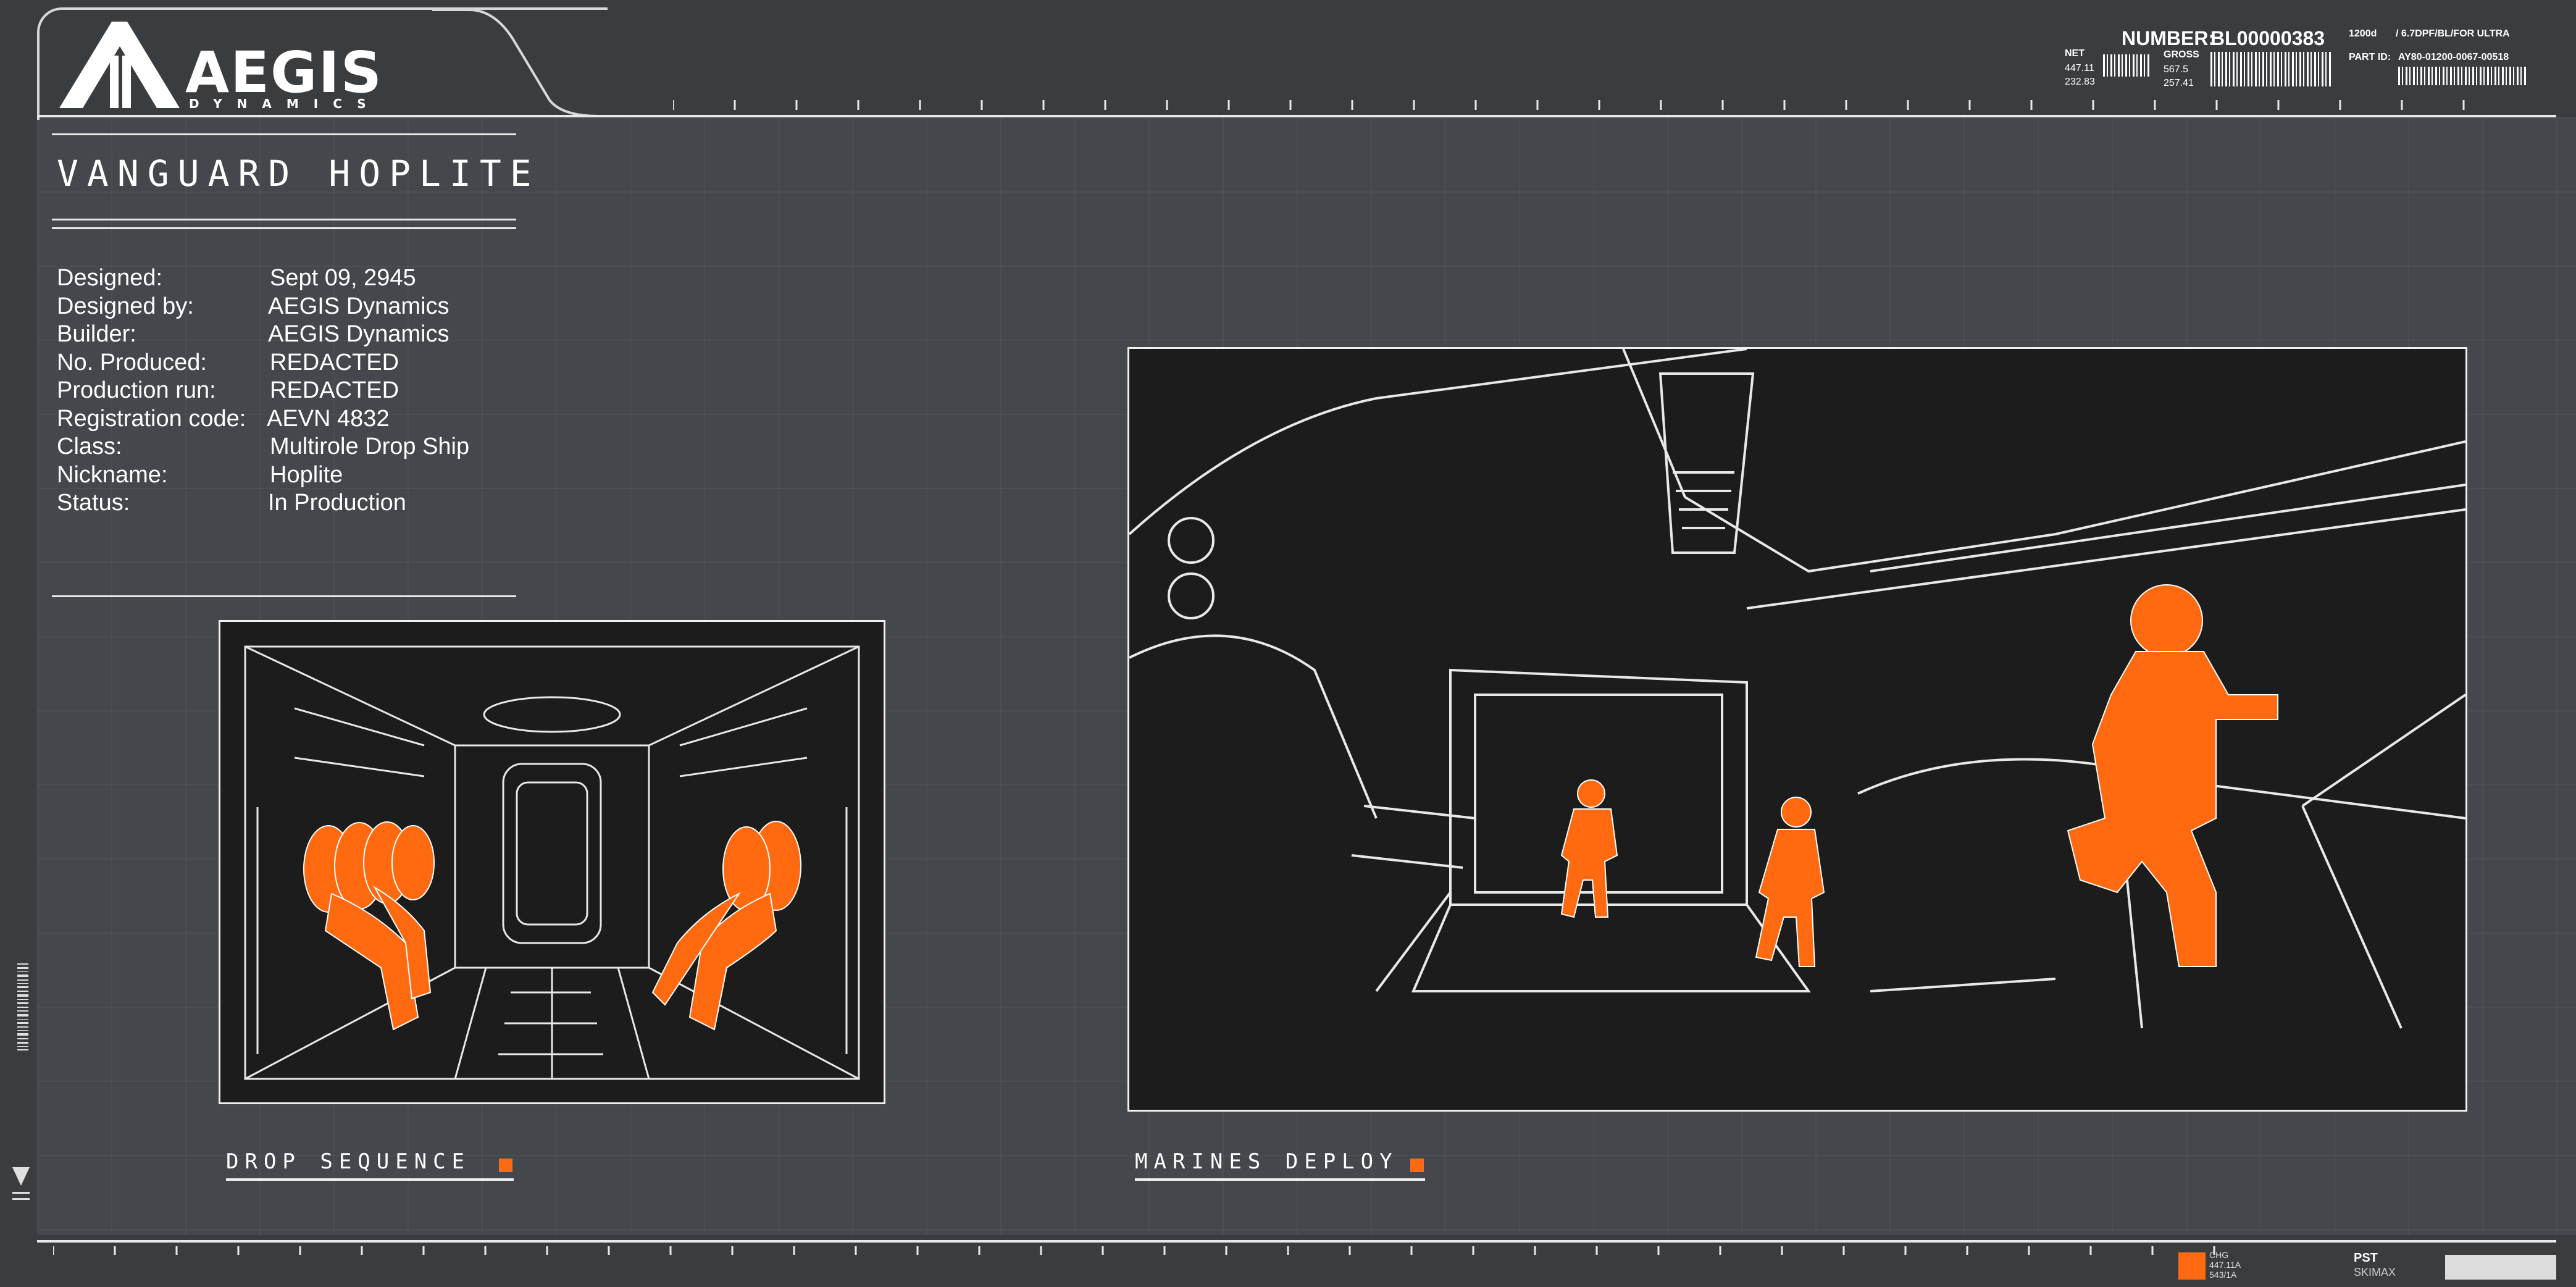 This screenshot has width=2576, height=1287. Describe the element at coordinates (1296, 116) in the screenshot. I see `header-rule` at that location.